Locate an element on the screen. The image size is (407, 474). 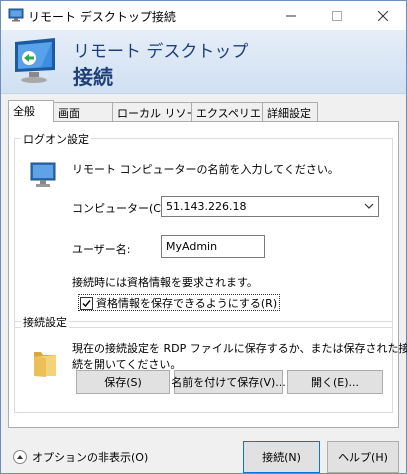
banner-title-line2: 接続 is located at coordinates (93, 77).